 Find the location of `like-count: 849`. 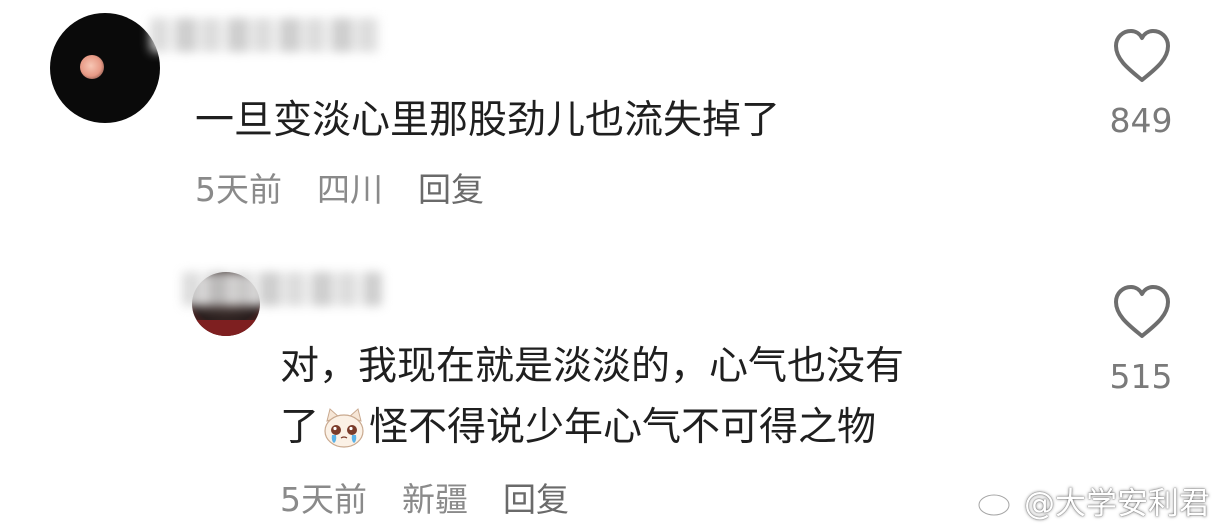

like-count: 849 is located at coordinates (1141, 120).